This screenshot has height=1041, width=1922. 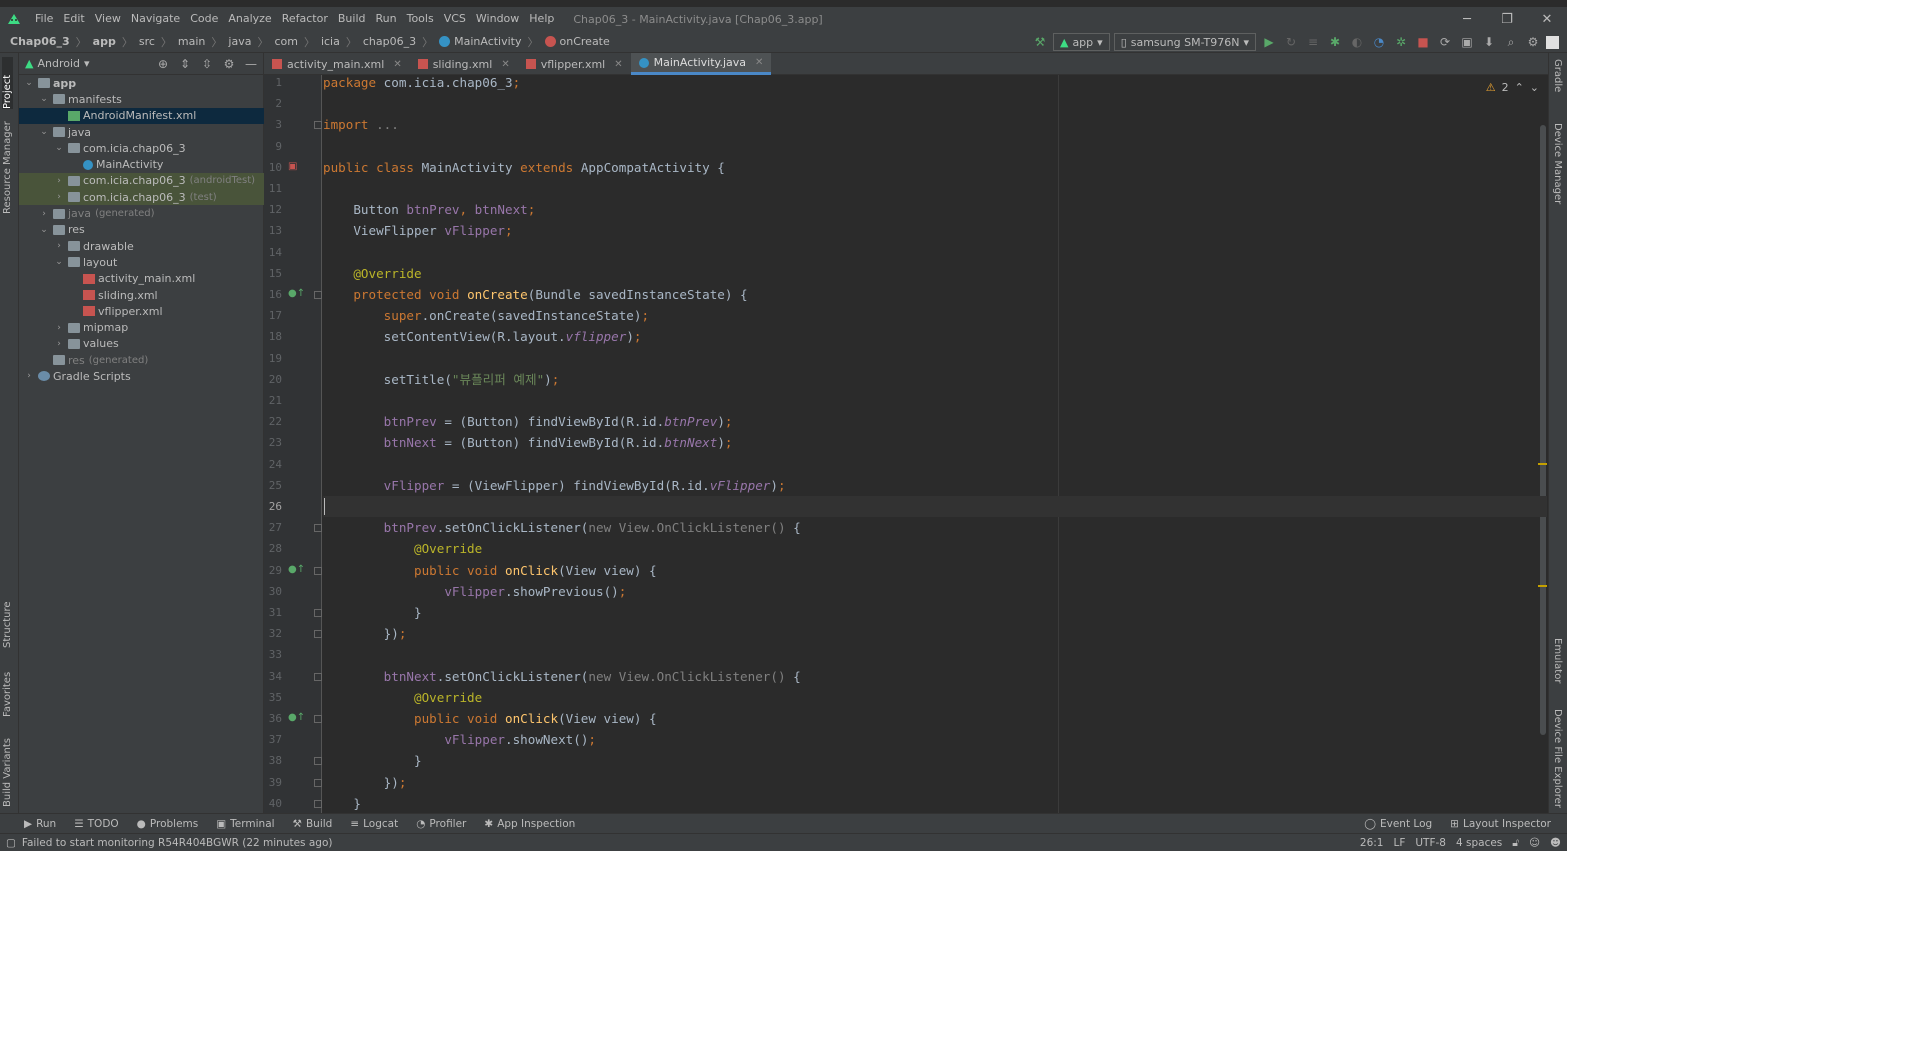 I want to click on build-variants-tool-tab: Build Variants, so click(x=7, y=768).